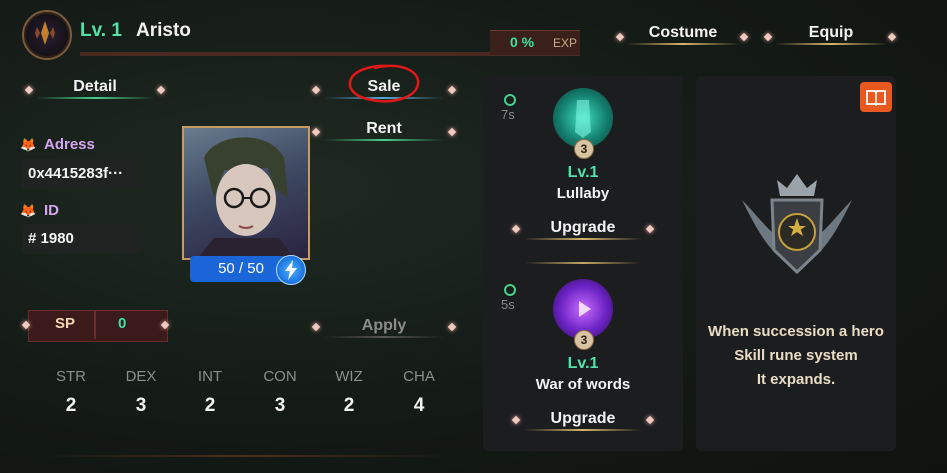 This screenshot has width=947, height=473. I want to click on rune-line: It expands., so click(796, 379).